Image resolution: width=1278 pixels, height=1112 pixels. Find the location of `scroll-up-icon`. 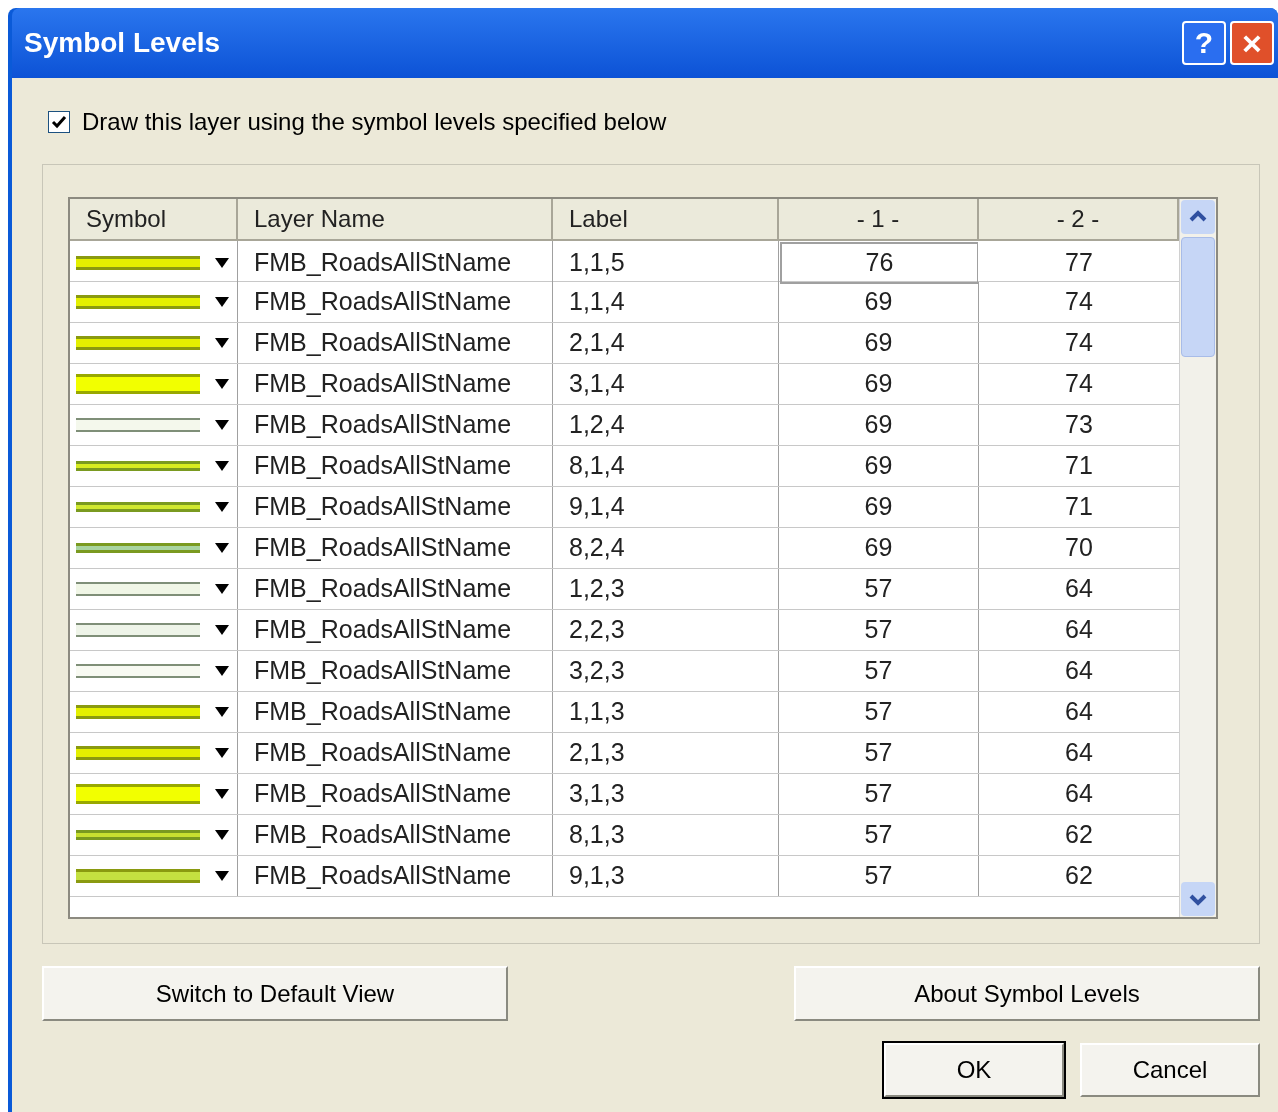

scroll-up-icon is located at coordinates (1198, 217).